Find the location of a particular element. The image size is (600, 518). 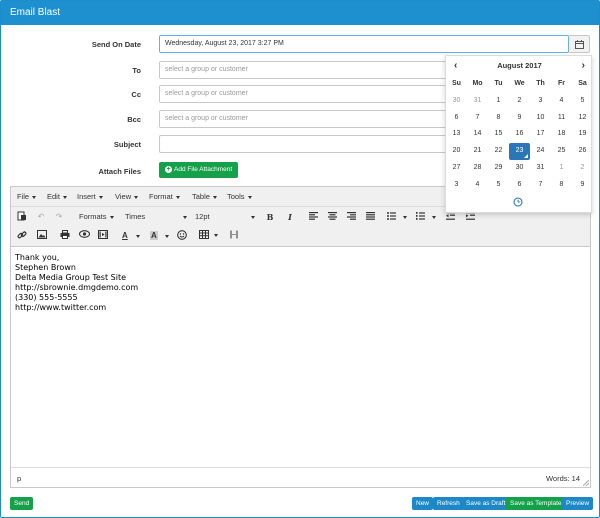

save-as-template-button: Save as Template is located at coordinates (536, 503).